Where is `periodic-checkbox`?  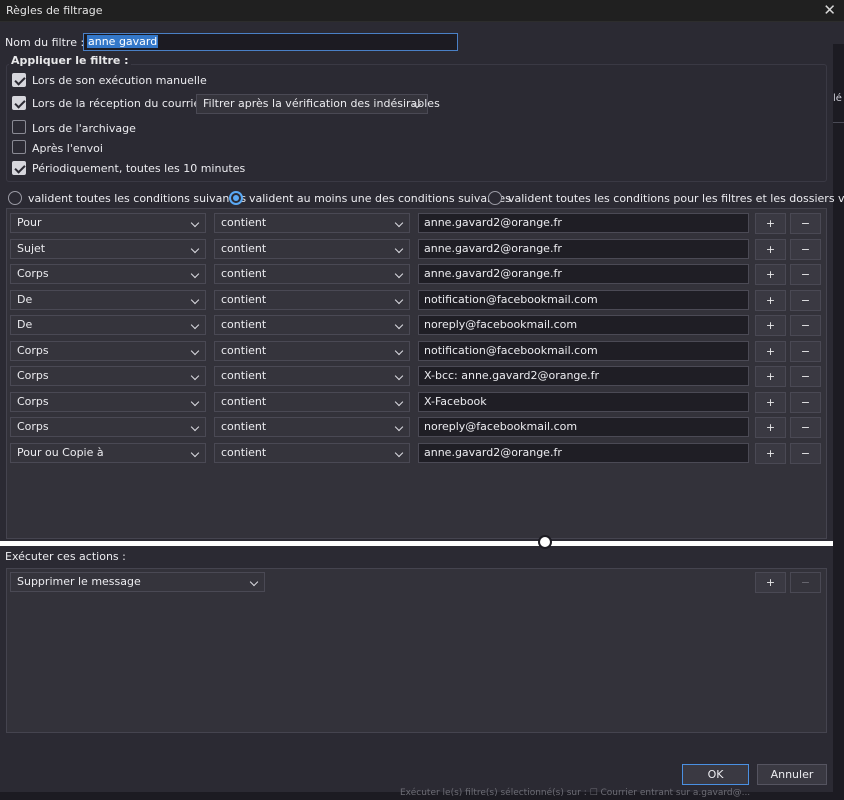
periodic-checkbox is located at coordinates (19, 168).